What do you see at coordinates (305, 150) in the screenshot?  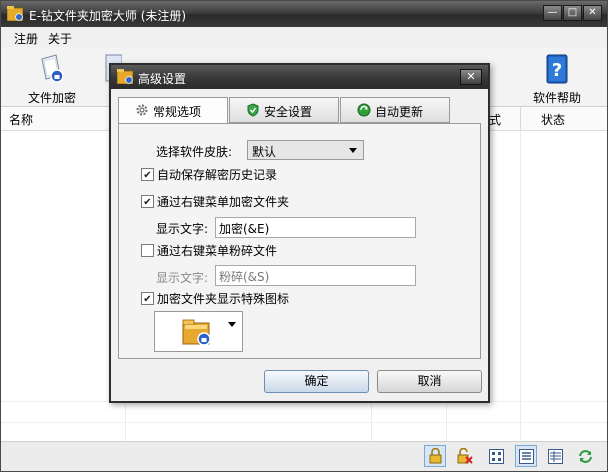 I see `skin-select: 默认` at bounding box center [305, 150].